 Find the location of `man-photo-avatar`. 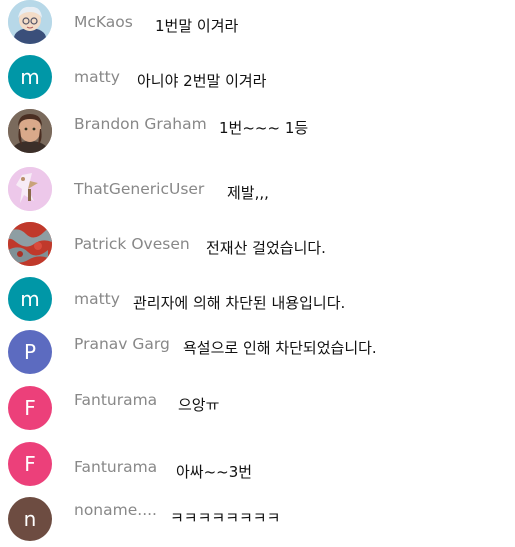

man-photo-avatar is located at coordinates (30, 131).